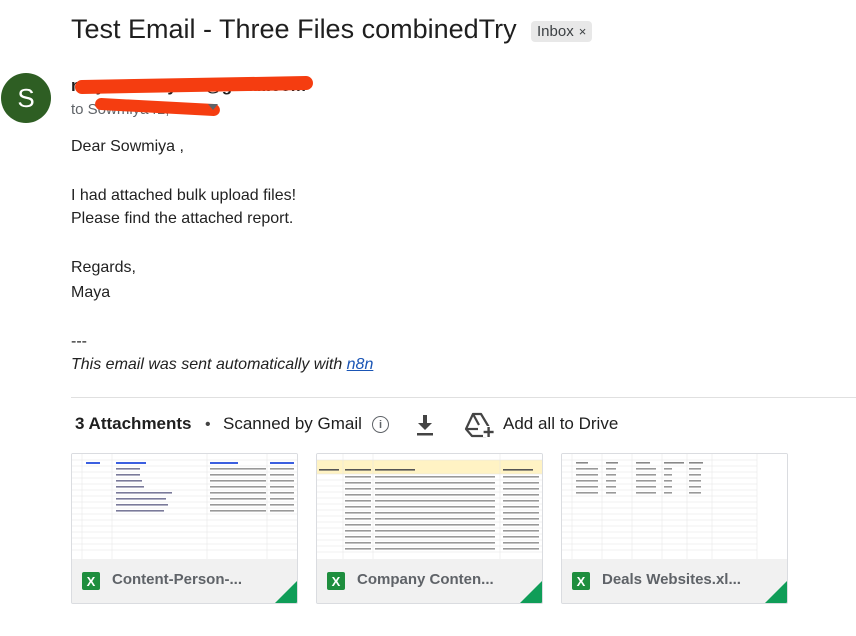 The image size is (856, 636). What do you see at coordinates (463, 397) in the screenshot?
I see `attachments-divider` at bounding box center [463, 397].